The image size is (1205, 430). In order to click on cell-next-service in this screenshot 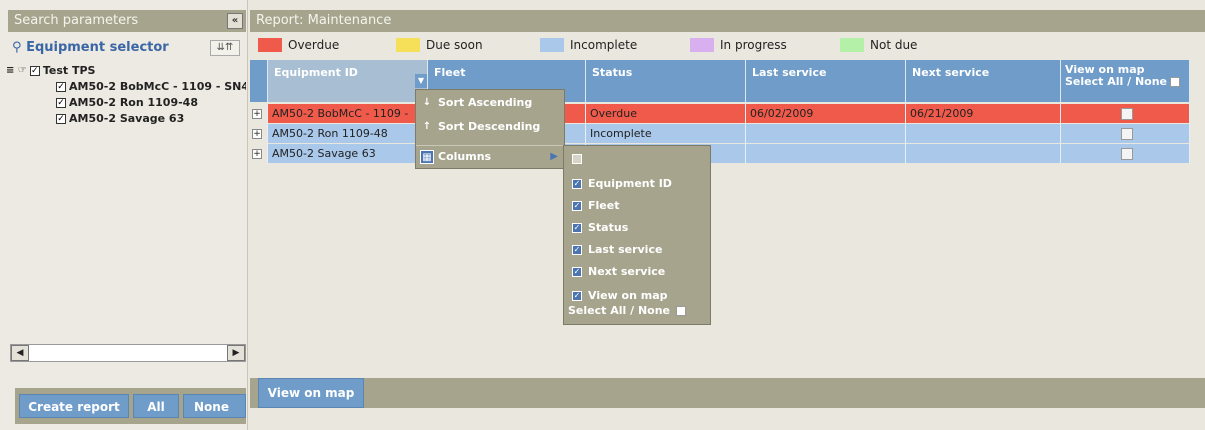, I will do `click(983, 153)`.